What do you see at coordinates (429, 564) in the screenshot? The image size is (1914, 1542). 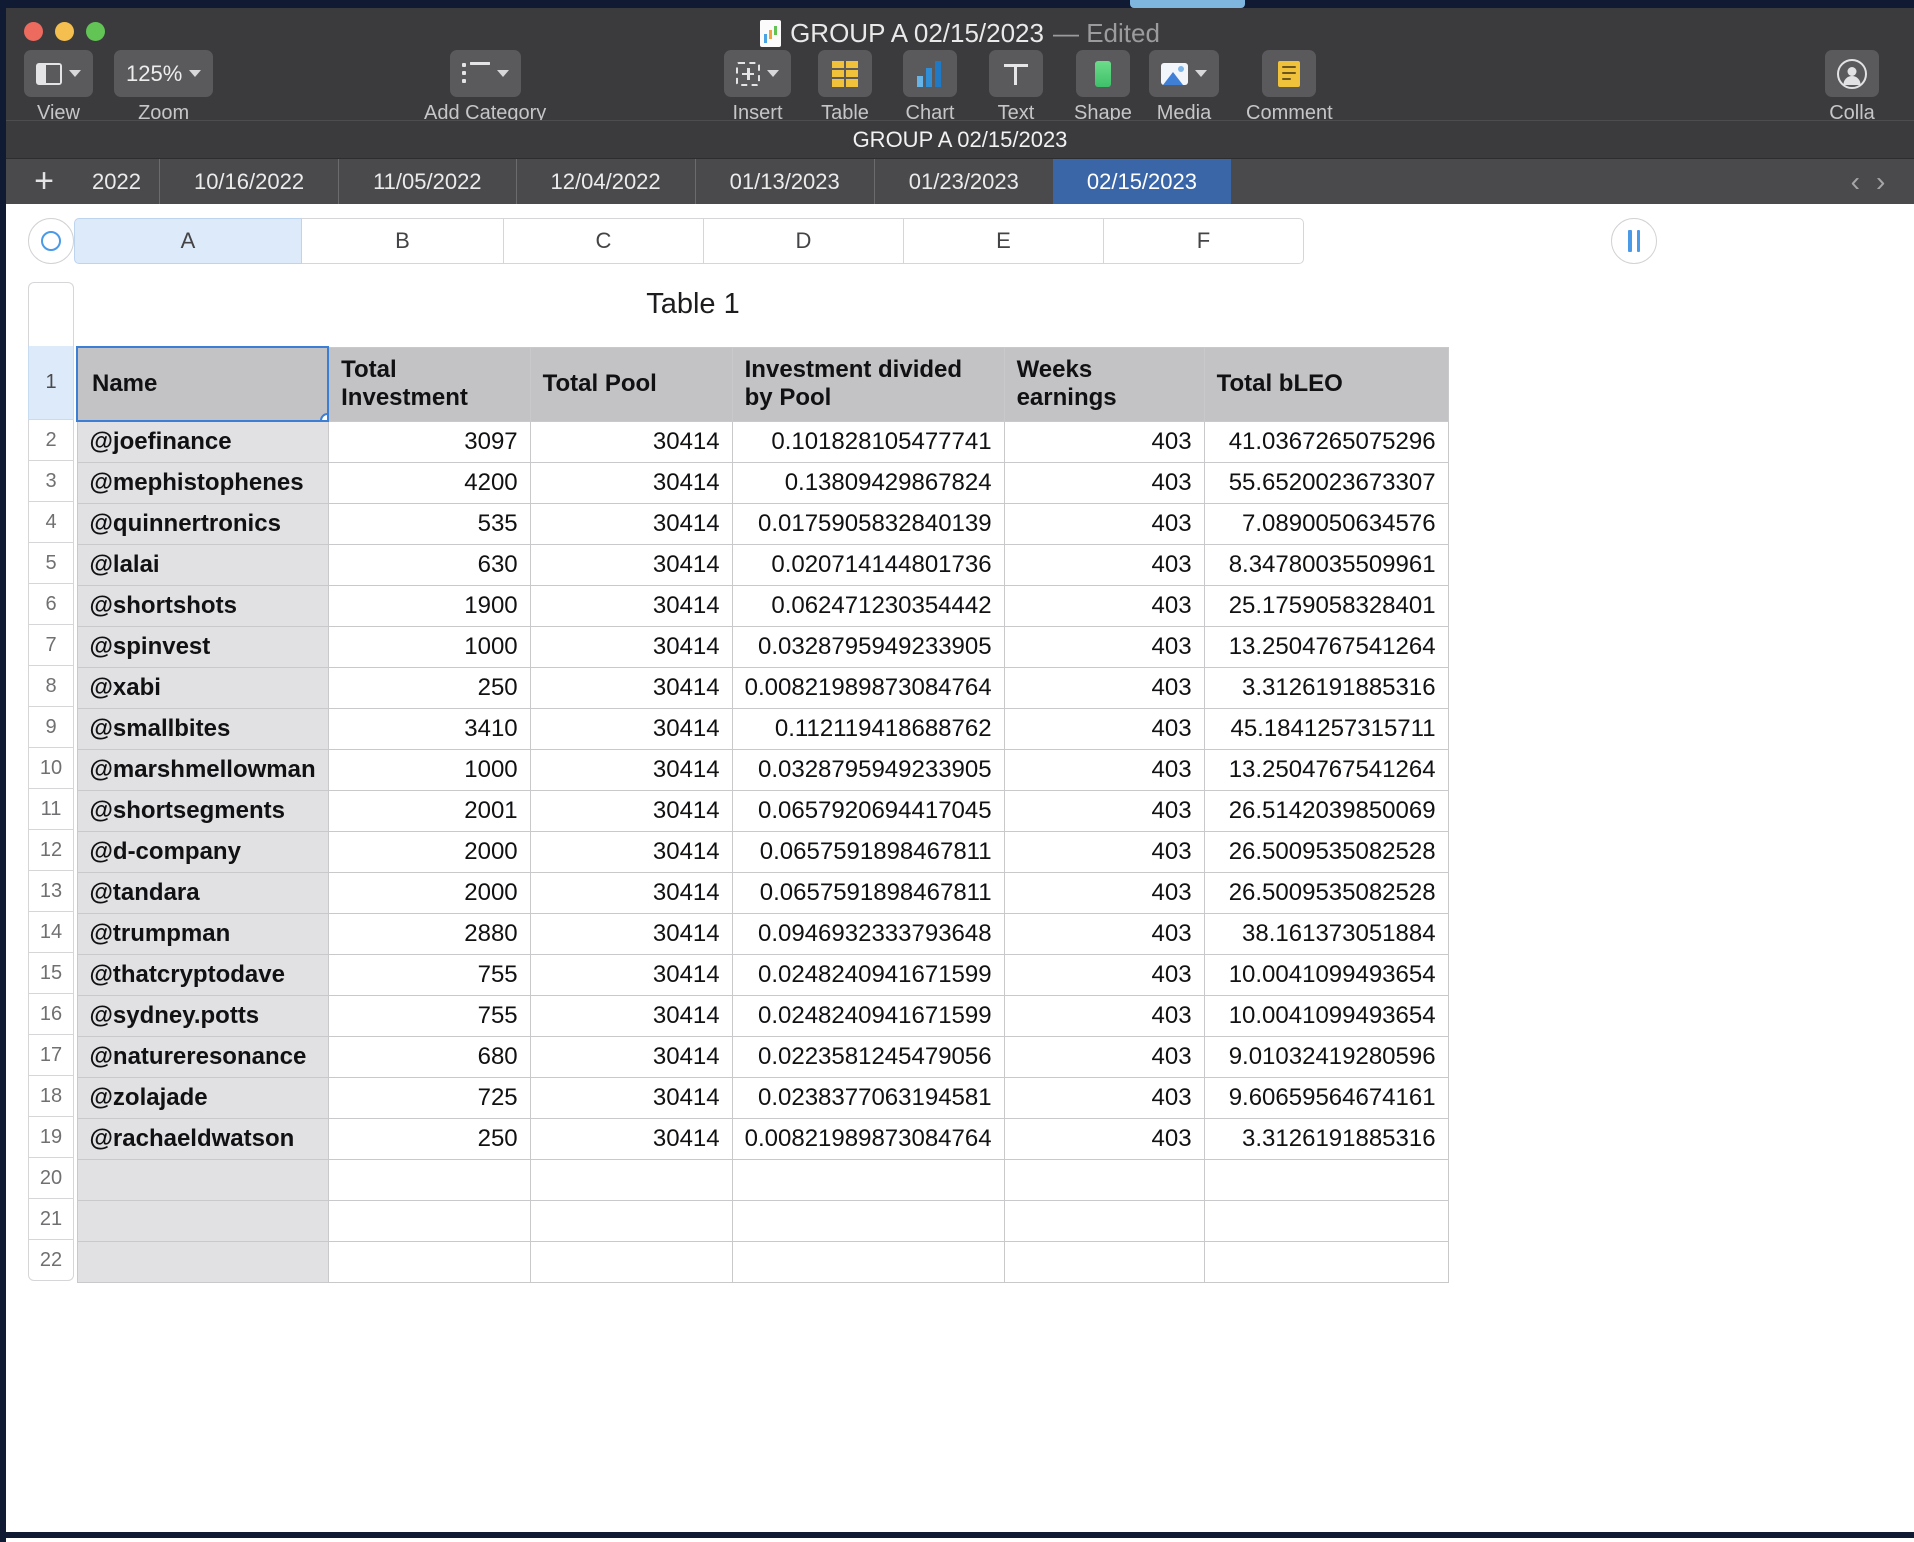 I see `cell-total-investment: 630` at bounding box center [429, 564].